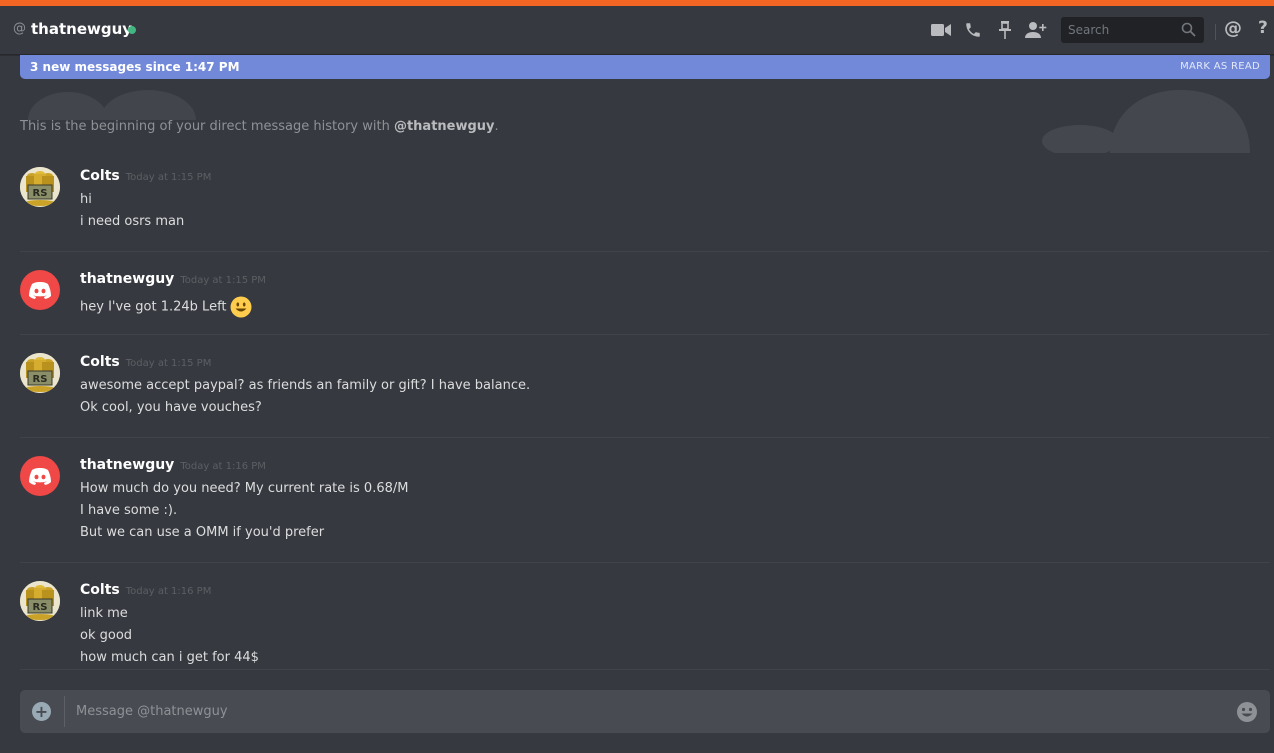 This screenshot has height=753, width=1274. I want to click on message-author: thatnewguy Today at 1:16 PM, so click(173, 465).